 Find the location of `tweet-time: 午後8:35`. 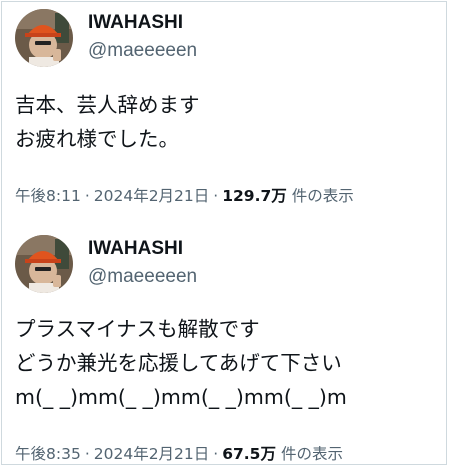

tweet-time: 午後8:35 is located at coordinates (48, 454).